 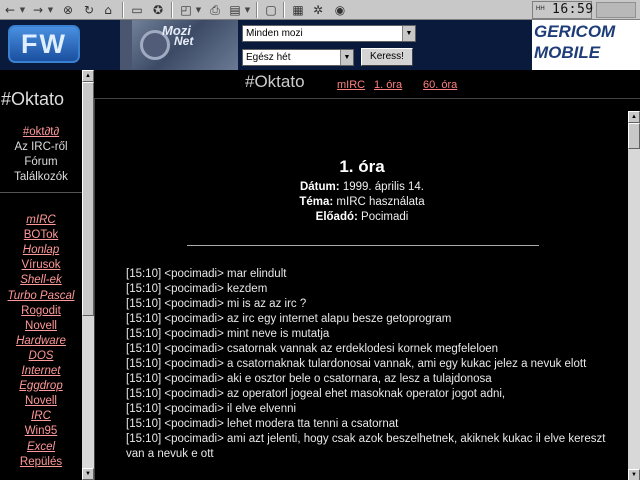 I want to click on chat-log-line: [15:10] <pocimadi> mar elindult, so click(x=206, y=274).